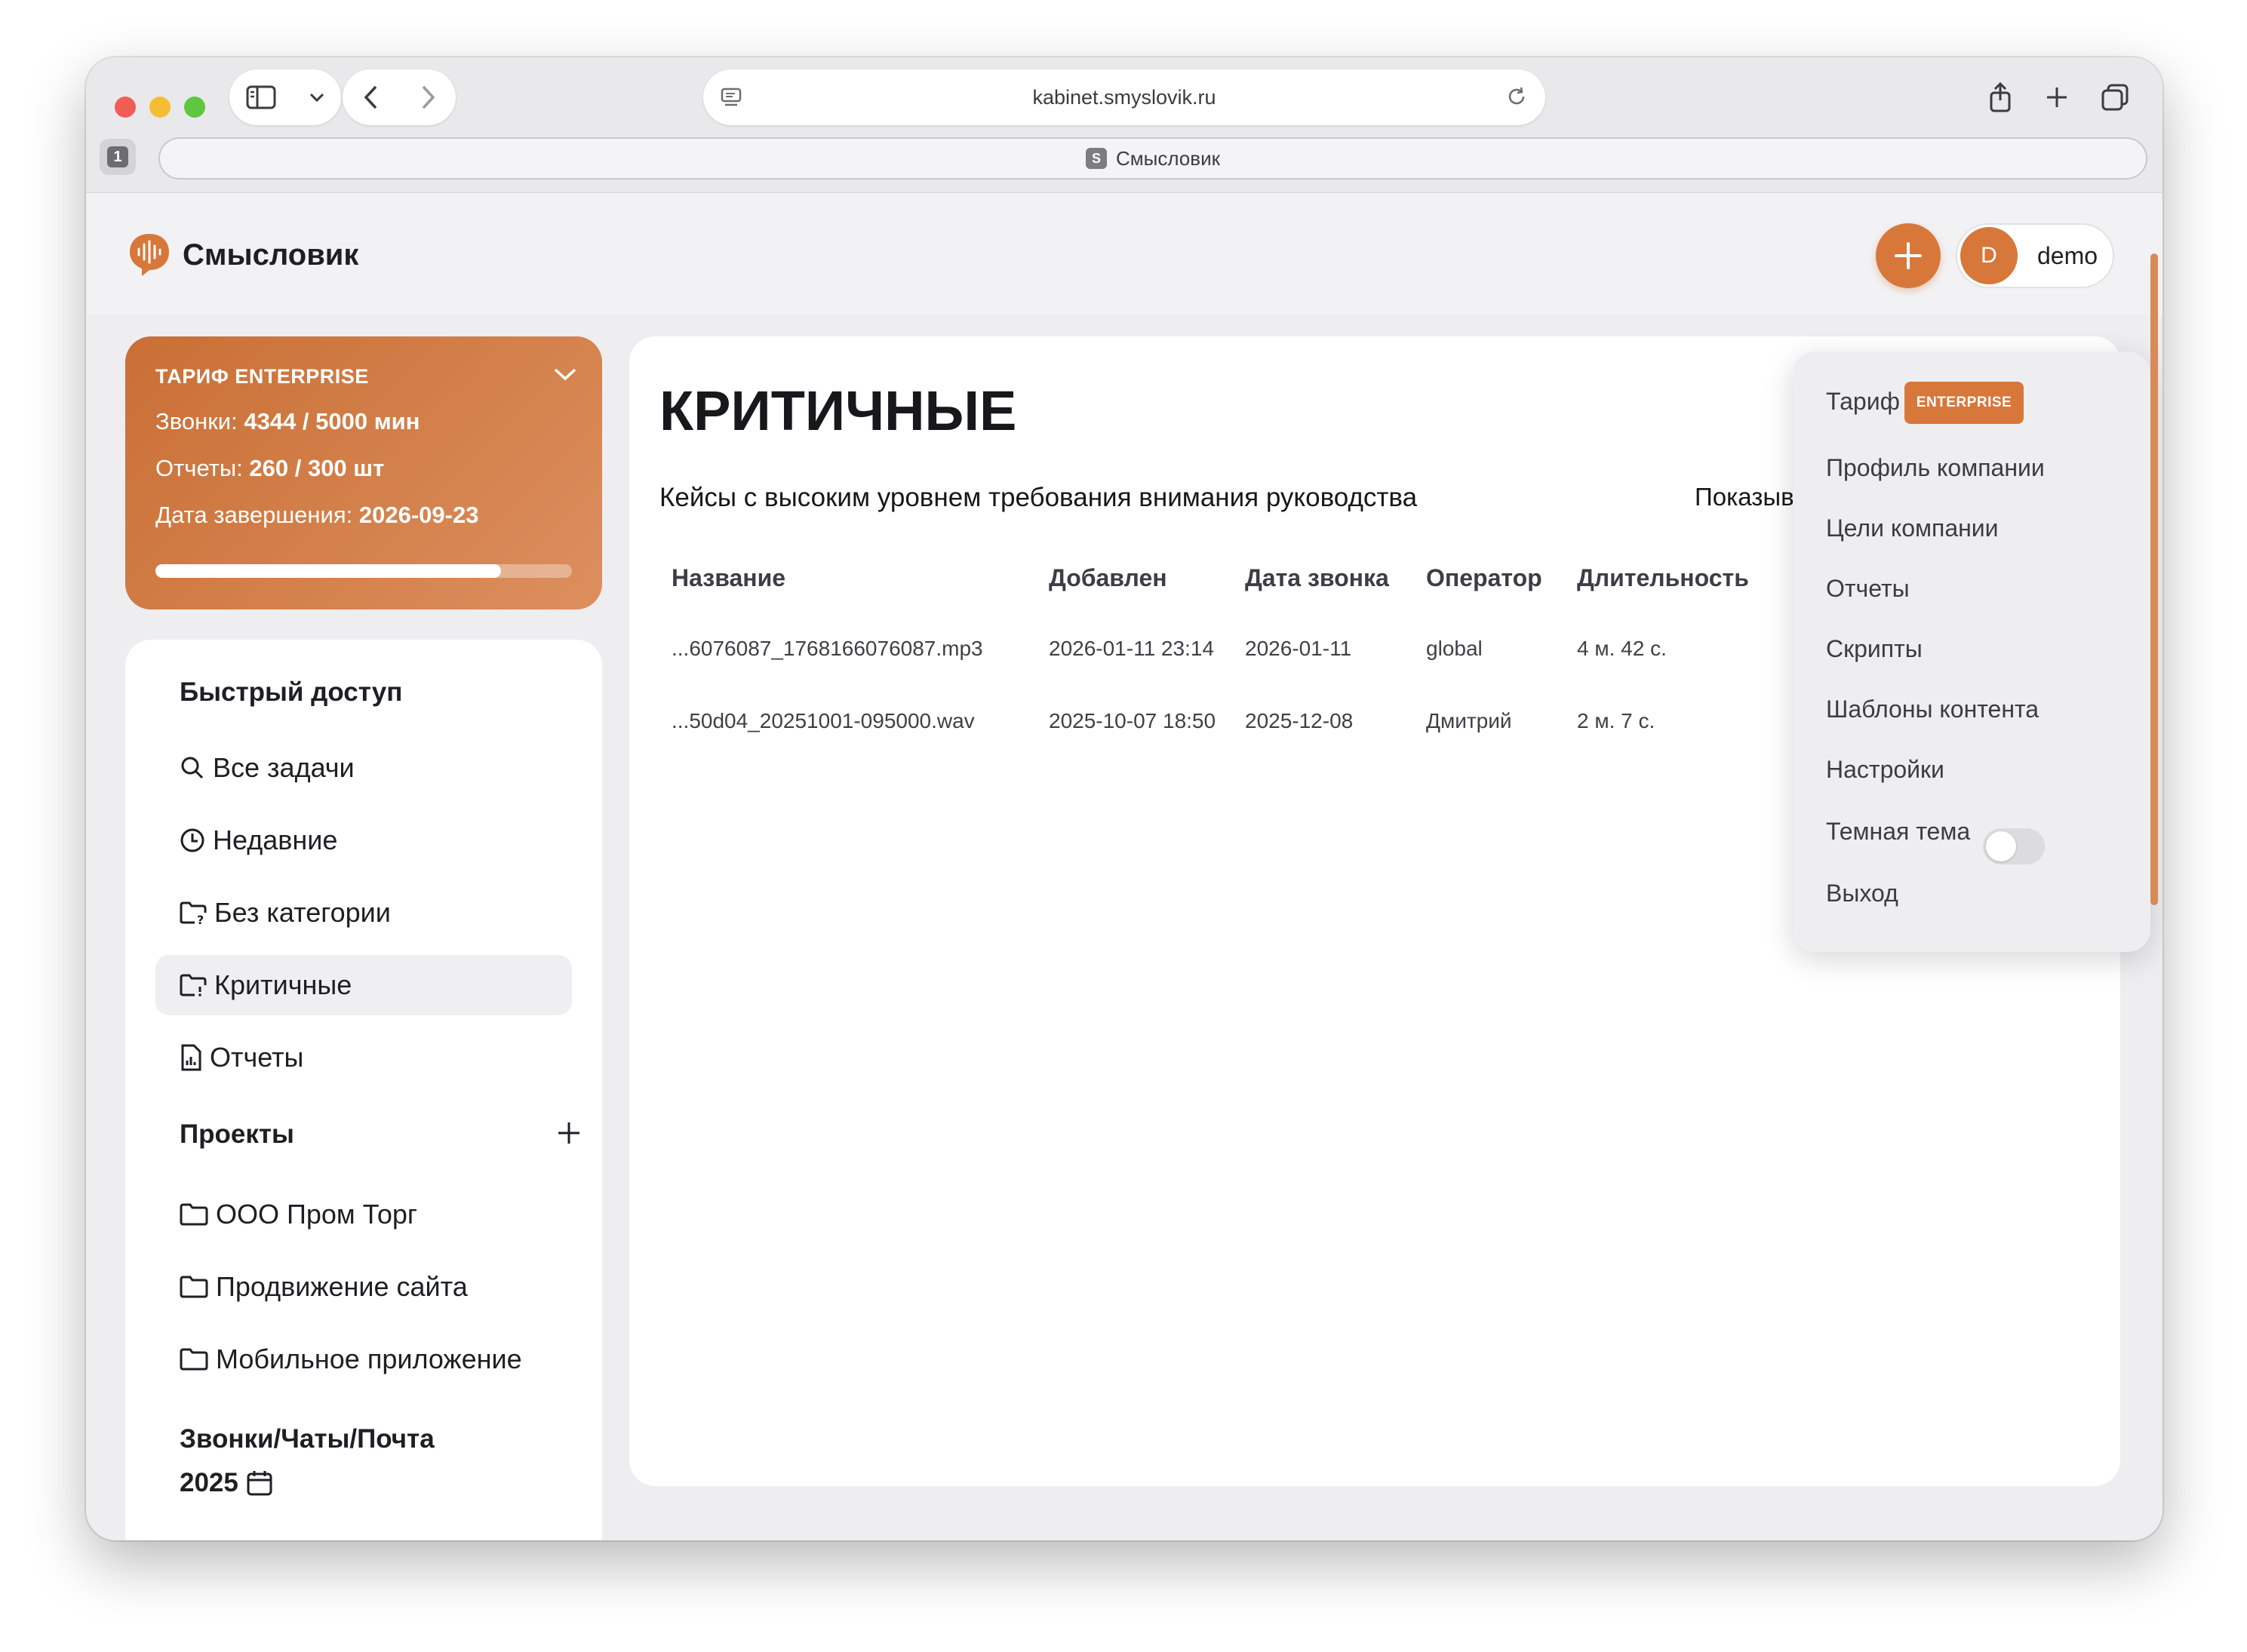 Image resolution: width=2247 pixels, height=1652 pixels. I want to click on page-title: КРИТИЧНЫЕ, so click(838, 411).